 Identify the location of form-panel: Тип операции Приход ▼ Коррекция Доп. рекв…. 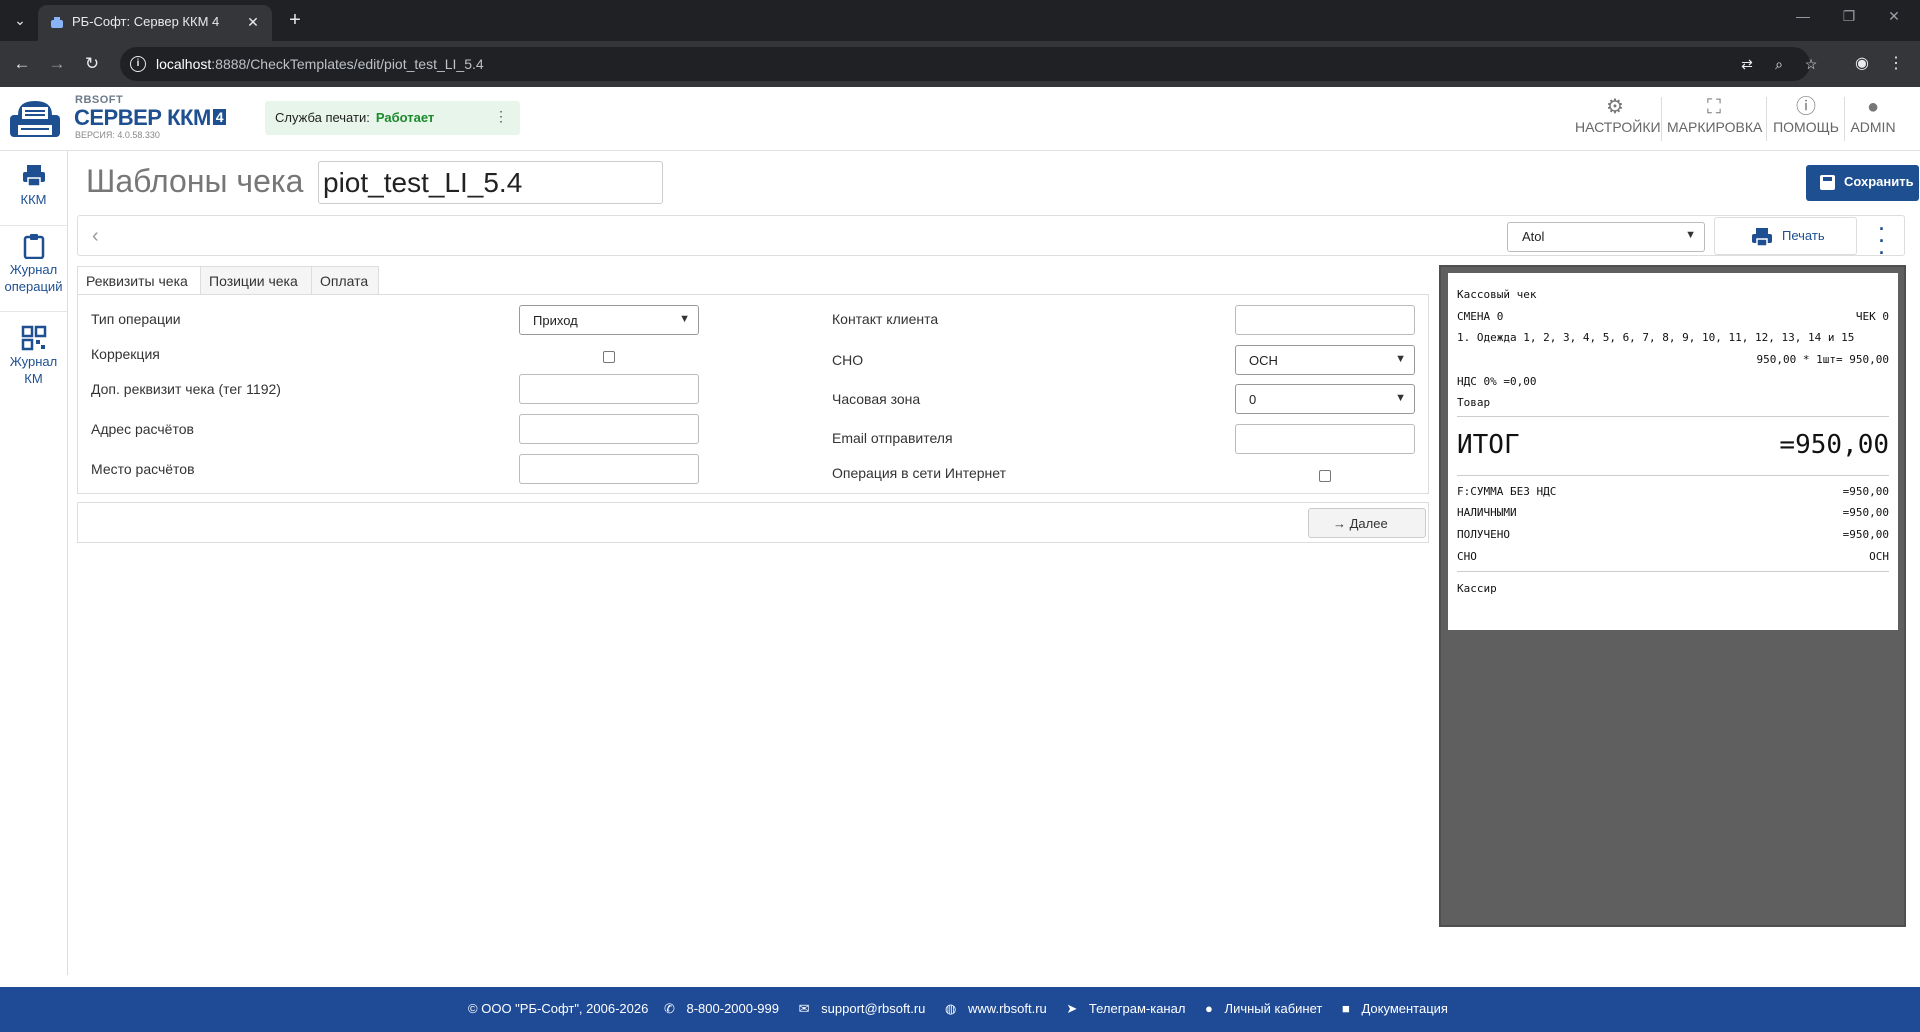
(753, 394).